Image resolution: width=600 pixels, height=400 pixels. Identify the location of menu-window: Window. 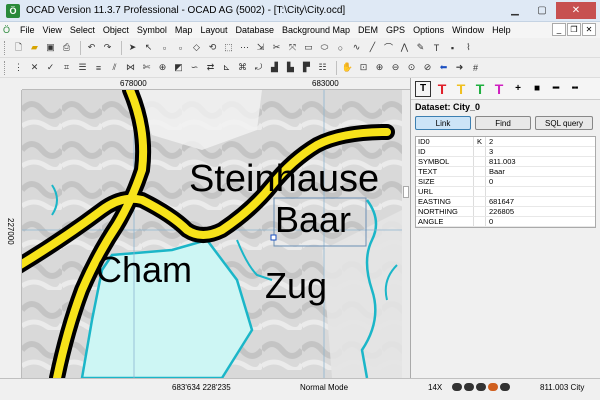
(468, 30).